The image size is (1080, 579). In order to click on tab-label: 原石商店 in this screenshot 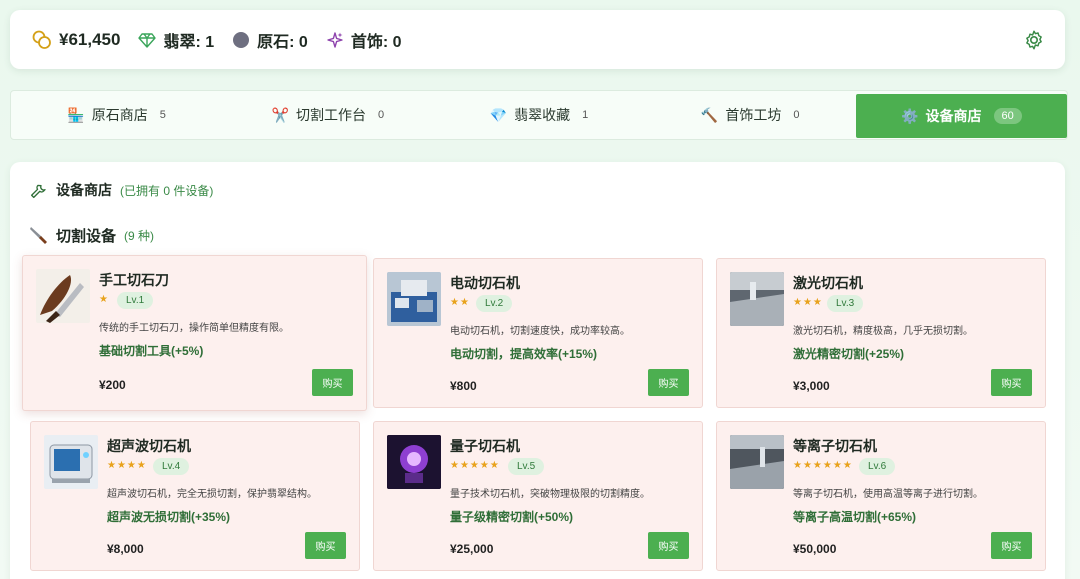, I will do `click(119, 115)`.